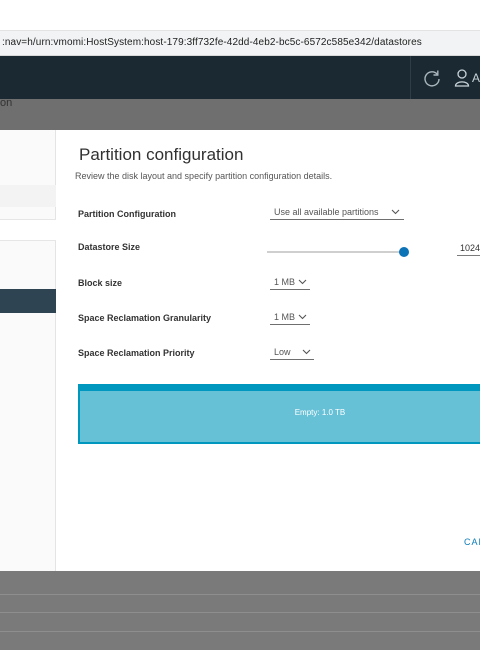  I want to click on disk-layout-bar: Empty: 1.0 TB, so click(279, 414).